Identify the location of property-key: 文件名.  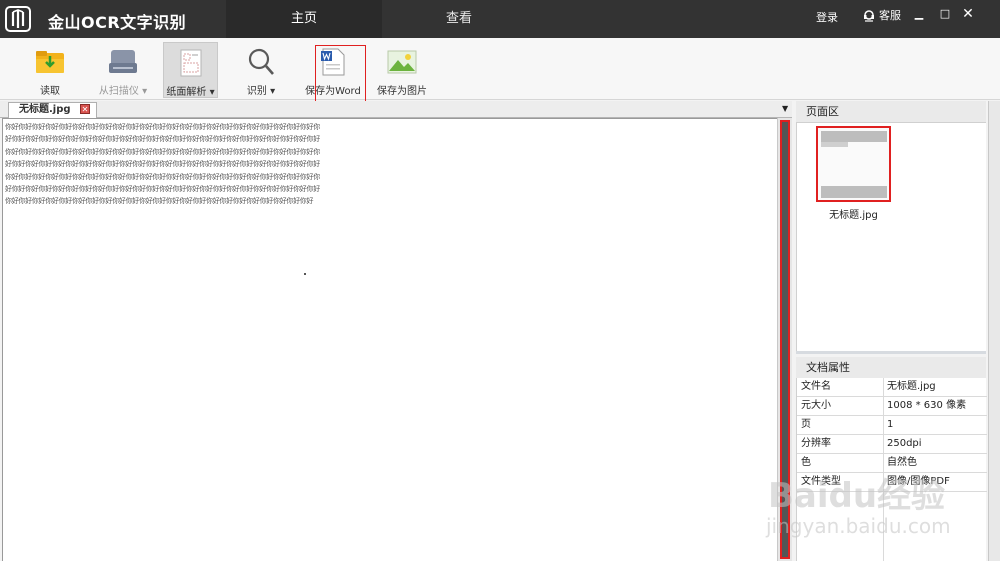
(816, 386).